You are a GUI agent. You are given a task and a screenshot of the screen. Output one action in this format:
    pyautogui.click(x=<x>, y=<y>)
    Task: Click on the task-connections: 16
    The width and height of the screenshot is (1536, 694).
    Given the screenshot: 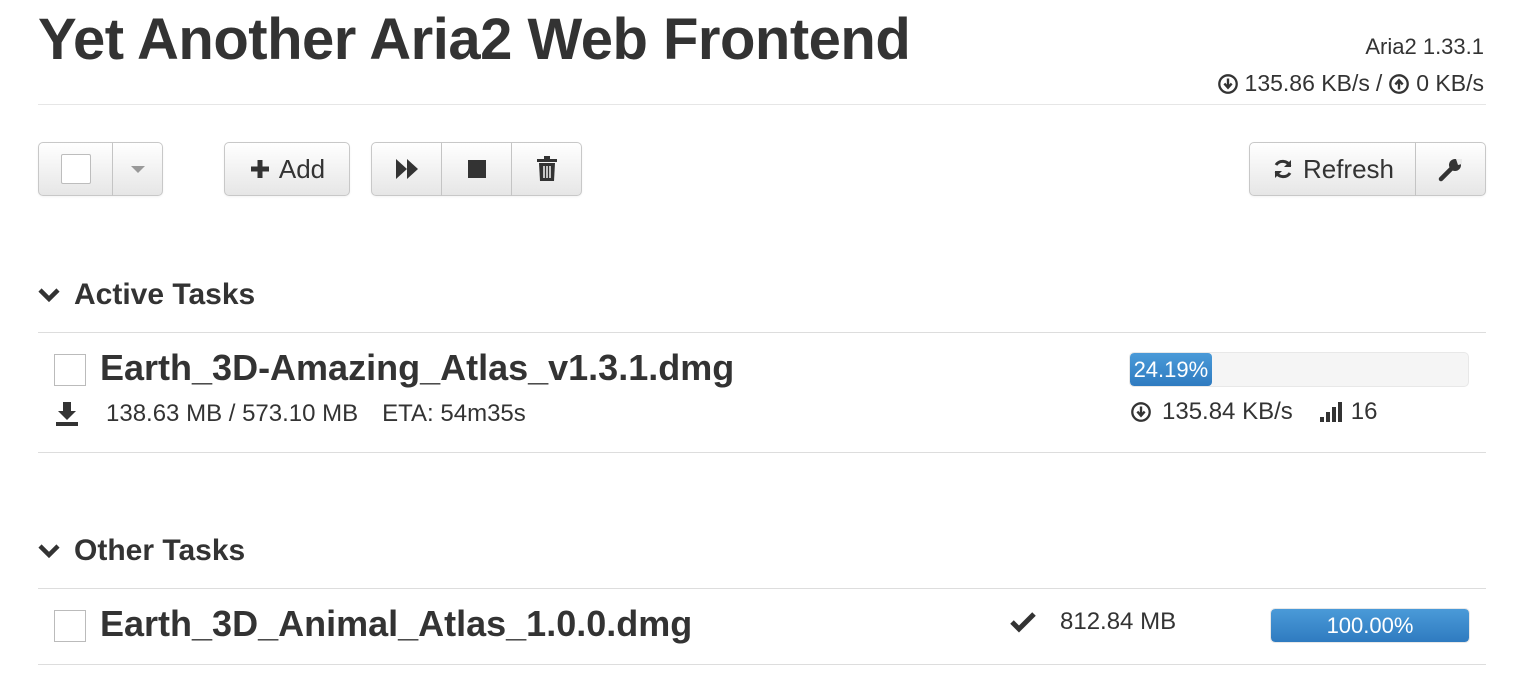 What is the action you would take?
    pyautogui.click(x=1364, y=411)
    